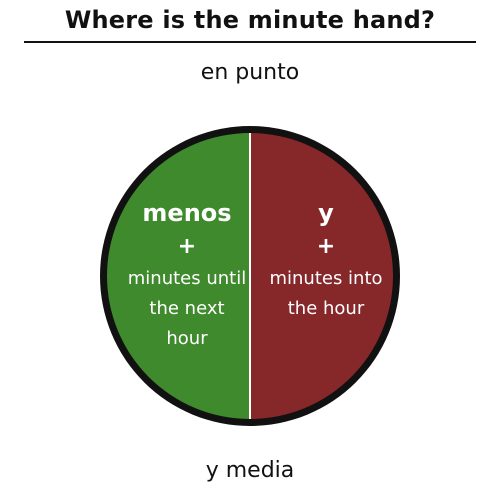 The width and height of the screenshot is (500, 500). I want to click on left-half-description: minutes until the next hour, so click(187, 308).